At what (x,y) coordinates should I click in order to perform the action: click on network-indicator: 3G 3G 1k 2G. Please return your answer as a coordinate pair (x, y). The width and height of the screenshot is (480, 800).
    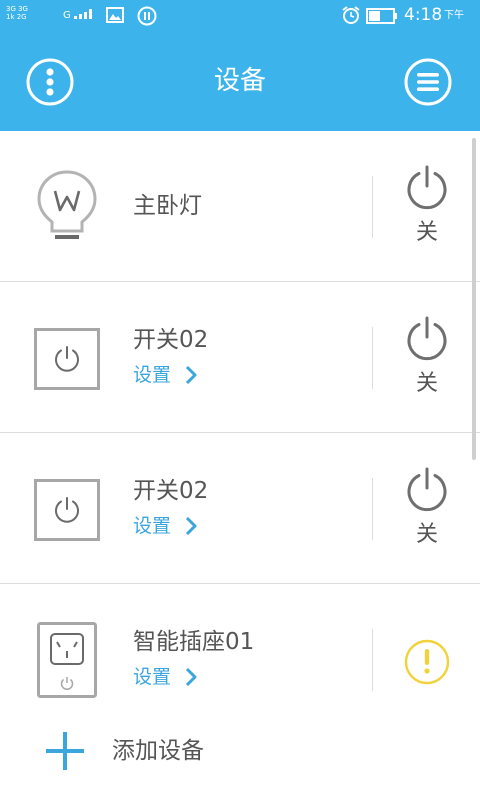
    Looking at the image, I should click on (17, 13).